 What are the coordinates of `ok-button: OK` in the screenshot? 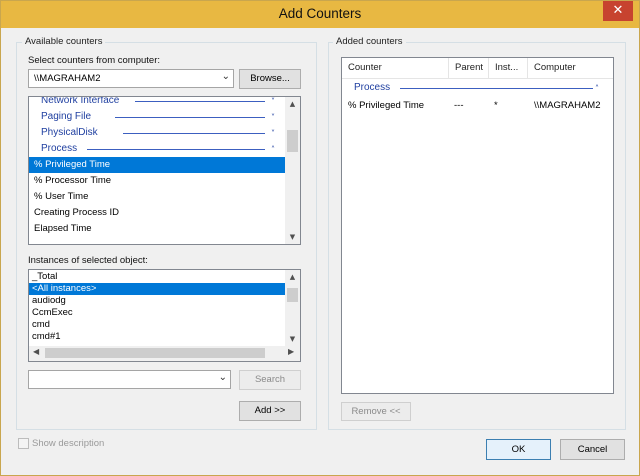 It's located at (518, 449).